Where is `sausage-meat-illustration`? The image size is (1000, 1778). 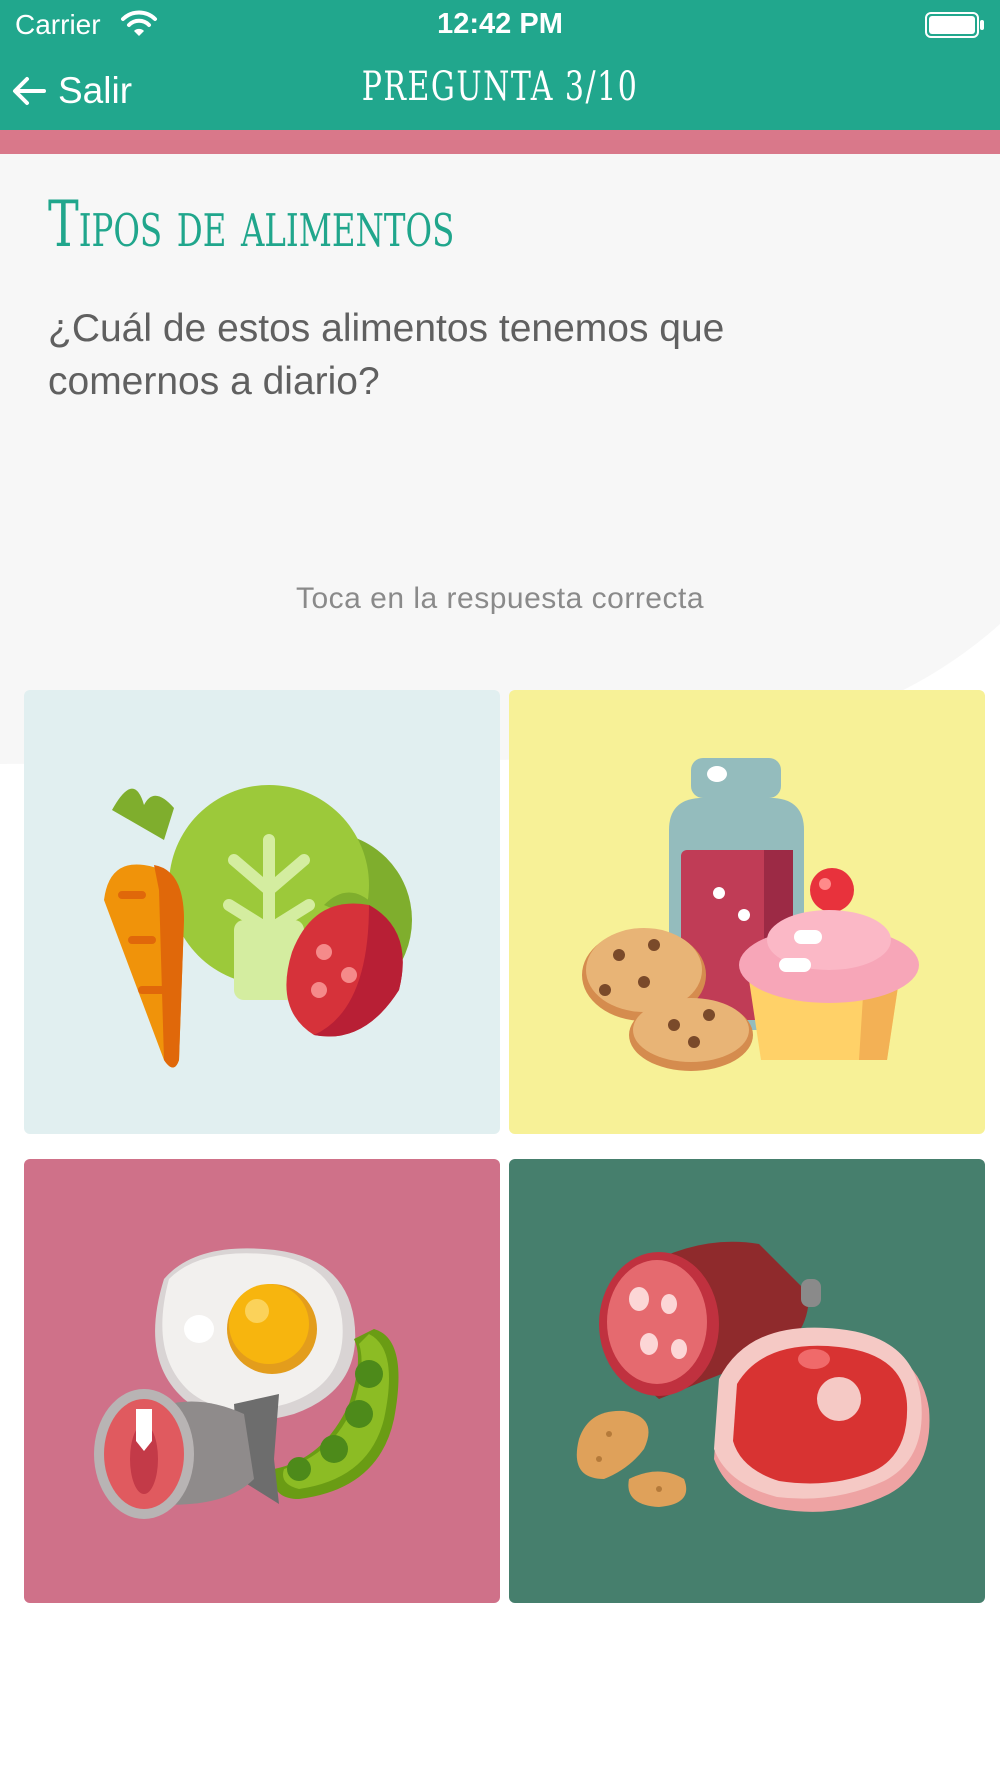 sausage-meat-illustration is located at coordinates (753, 1376).